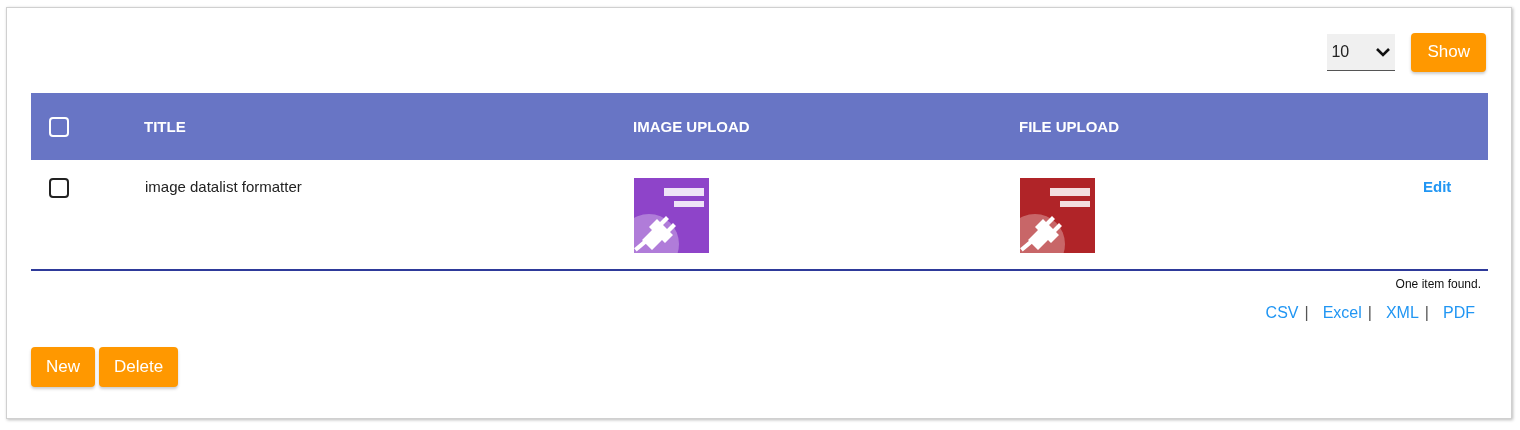  I want to click on action-button: New, so click(63, 367).